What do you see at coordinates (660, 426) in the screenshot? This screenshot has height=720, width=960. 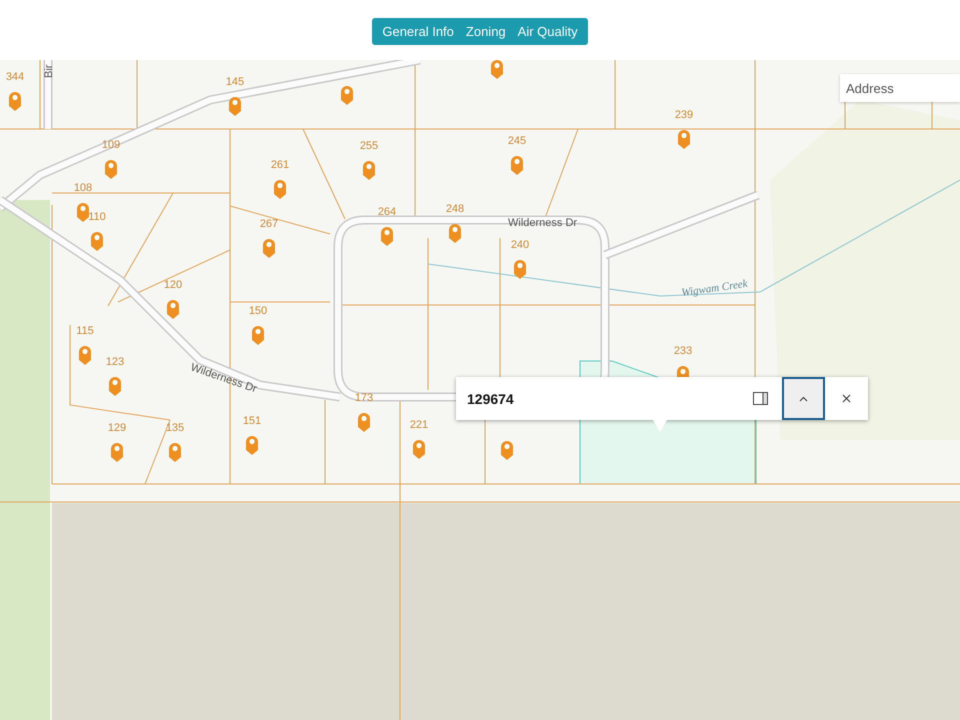 I see `popup-pointer` at bounding box center [660, 426].